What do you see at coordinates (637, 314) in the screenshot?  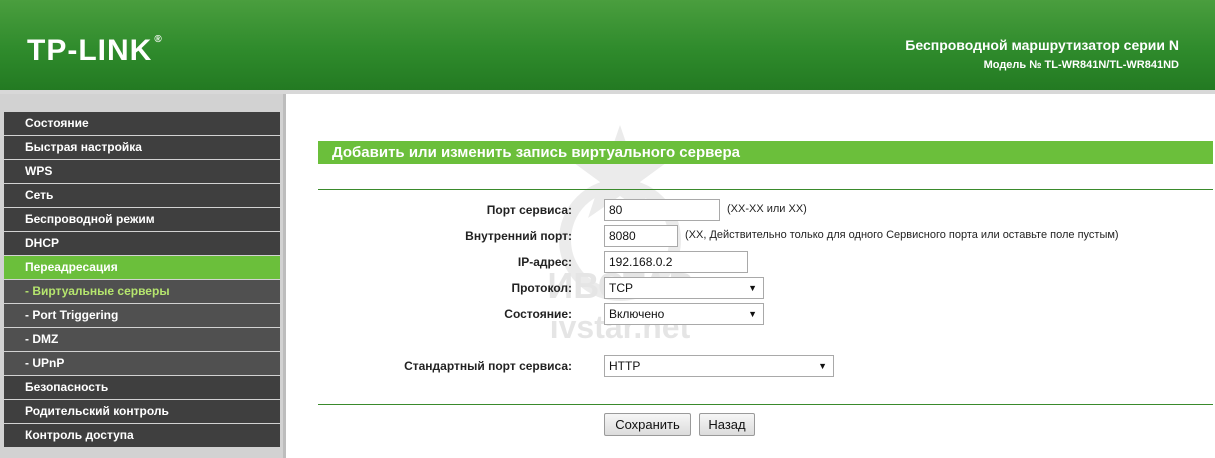 I see `status-selected-value: Включено` at bounding box center [637, 314].